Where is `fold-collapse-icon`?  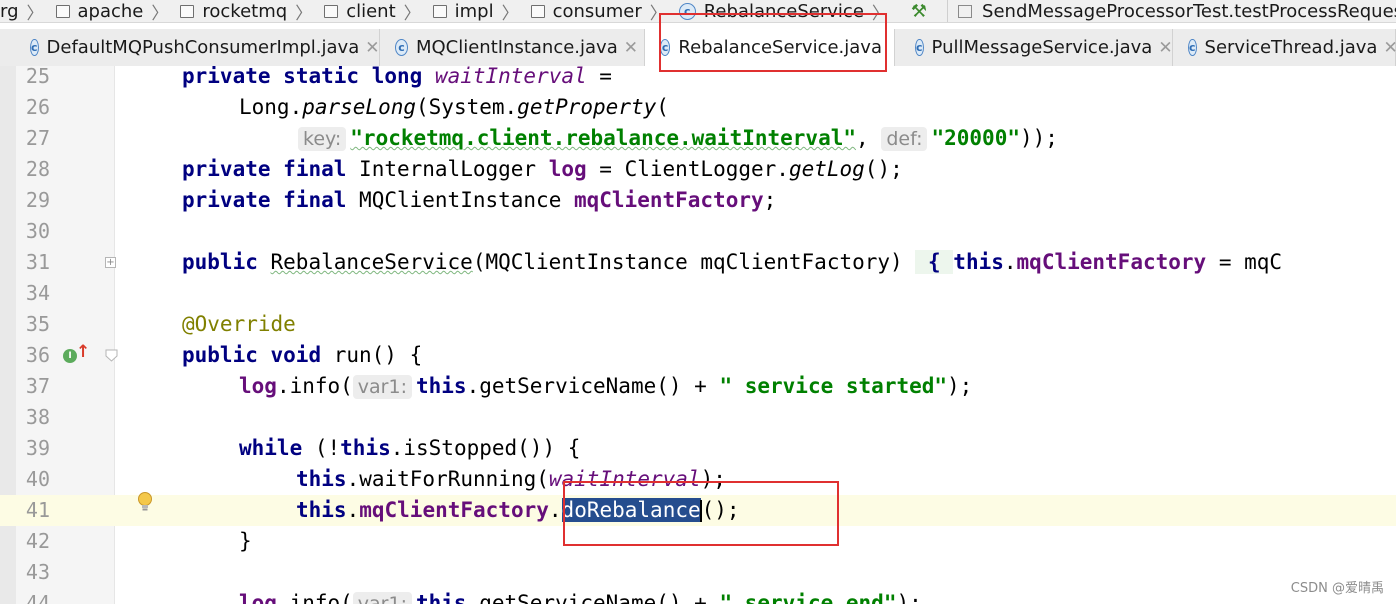
fold-collapse-icon is located at coordinates (111, 355).